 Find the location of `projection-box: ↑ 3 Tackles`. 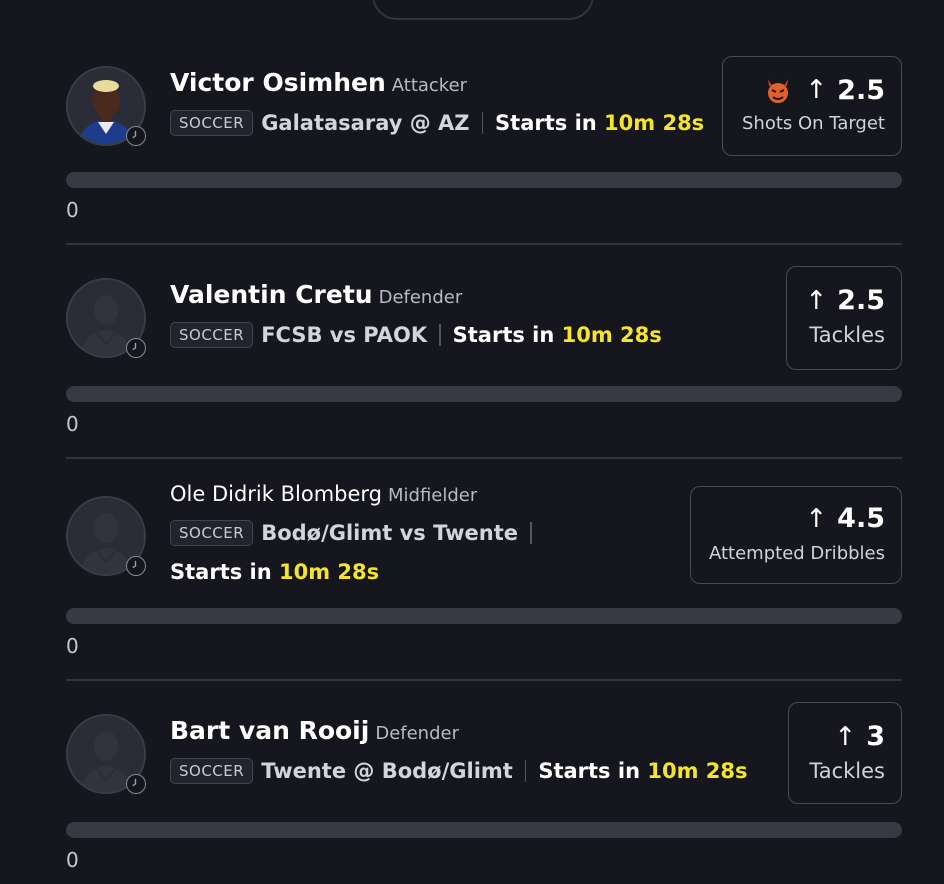

projection-box: ↑ 3 Tackles is located at coordinates (845, 753).